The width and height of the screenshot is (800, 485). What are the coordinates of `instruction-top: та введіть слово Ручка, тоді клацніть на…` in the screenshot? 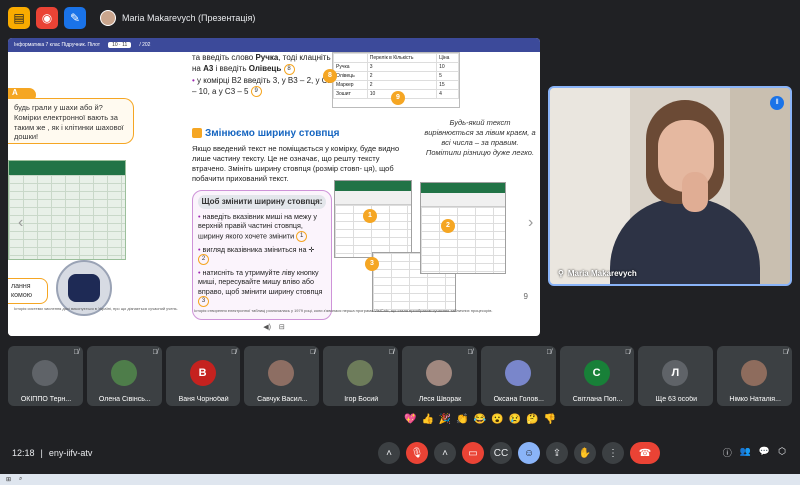 It's located at (262, 75).